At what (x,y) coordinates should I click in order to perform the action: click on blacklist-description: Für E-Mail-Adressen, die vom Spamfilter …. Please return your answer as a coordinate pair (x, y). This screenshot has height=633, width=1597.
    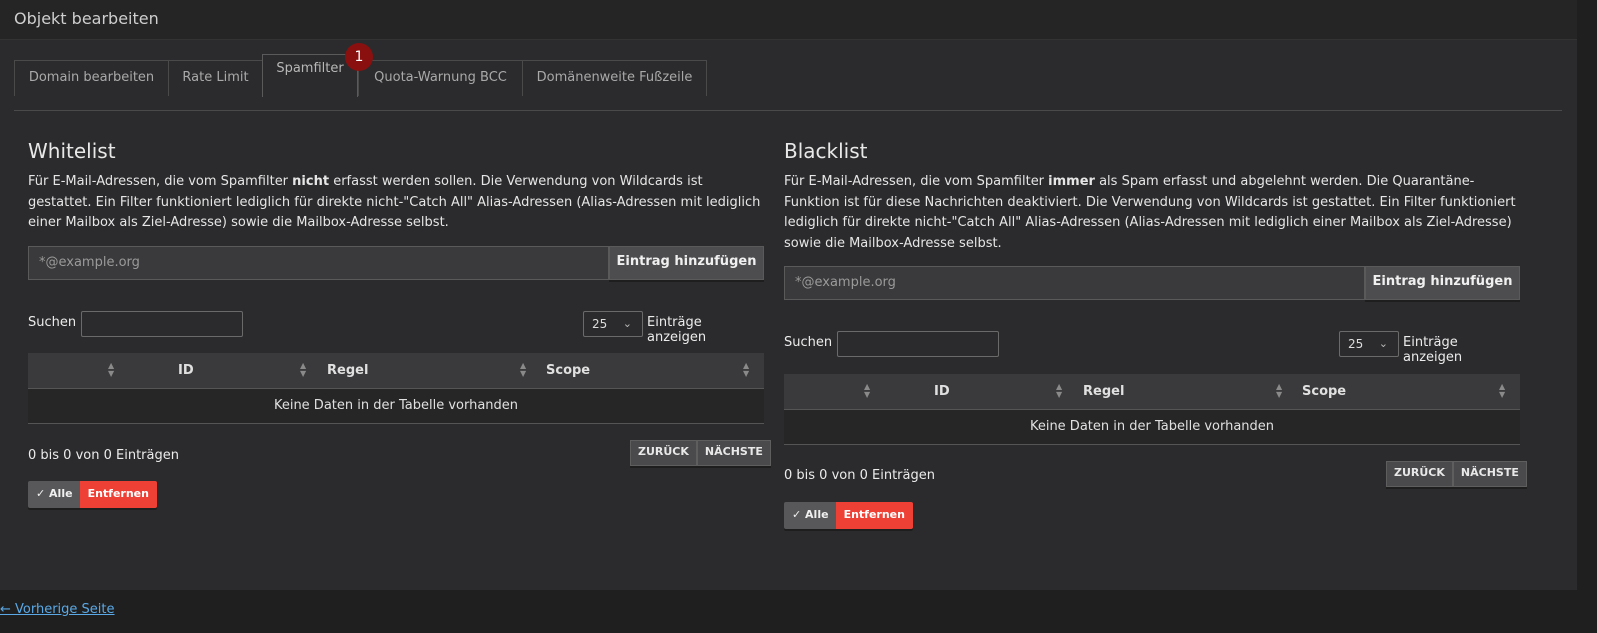
    Looking at the image, I should click on (1150, 212).